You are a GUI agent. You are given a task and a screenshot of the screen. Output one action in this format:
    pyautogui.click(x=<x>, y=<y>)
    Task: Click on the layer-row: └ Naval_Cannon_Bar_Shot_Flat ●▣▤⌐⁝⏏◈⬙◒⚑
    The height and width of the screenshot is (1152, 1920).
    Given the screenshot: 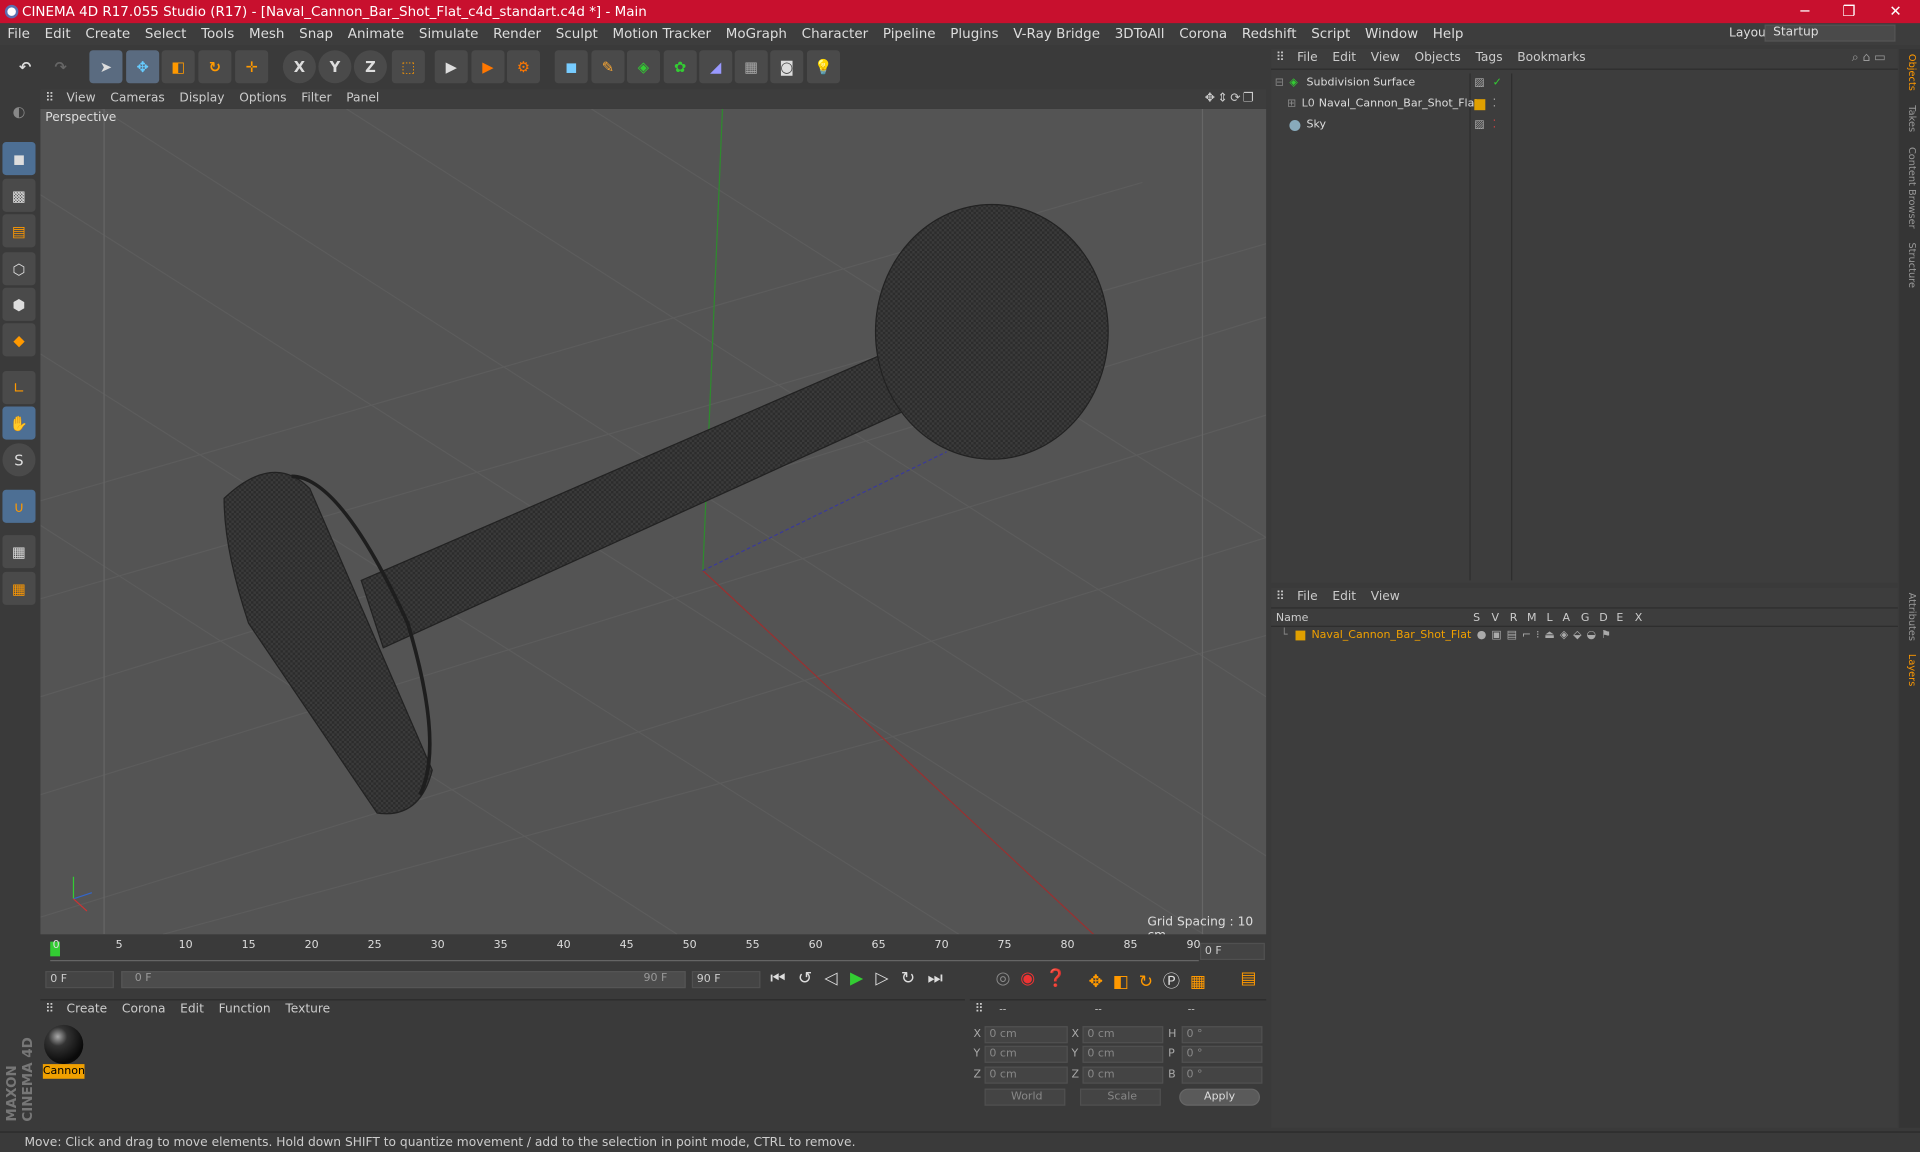 What is the action you would take?
    pyautogui.click(x=1584, y=635)
    